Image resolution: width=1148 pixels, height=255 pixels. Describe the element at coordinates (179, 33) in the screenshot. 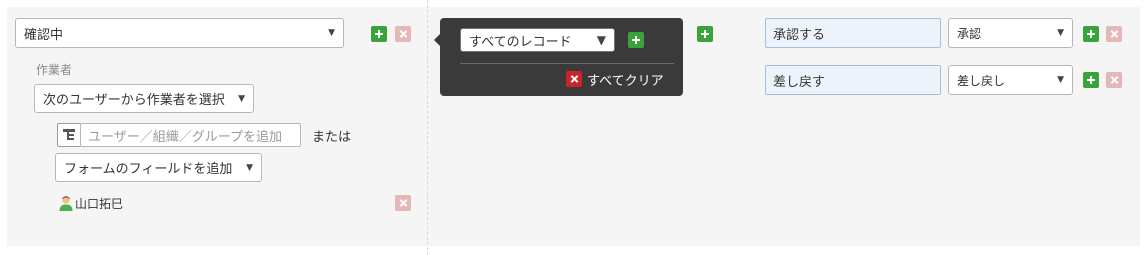

I see `status-select: 確認中 ▼` at that location.